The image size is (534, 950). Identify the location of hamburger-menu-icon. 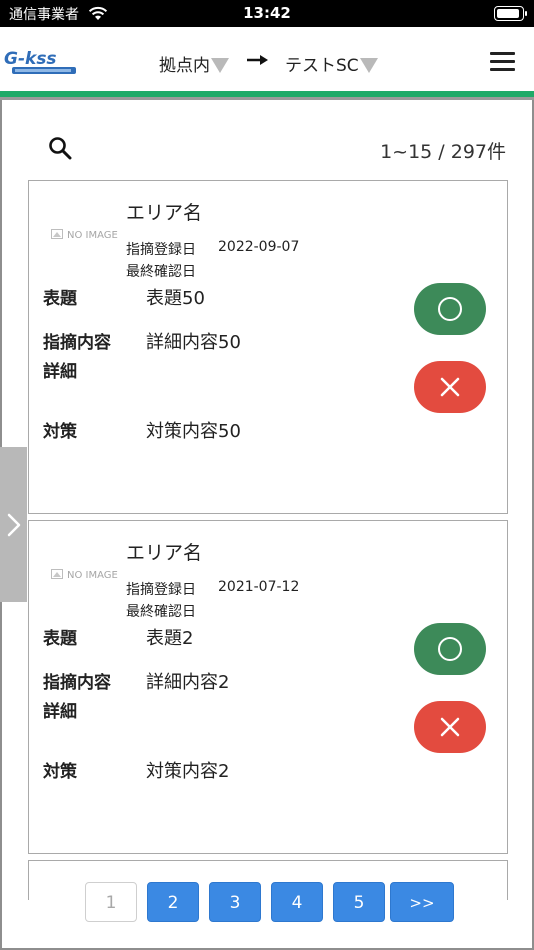
(502, 62).